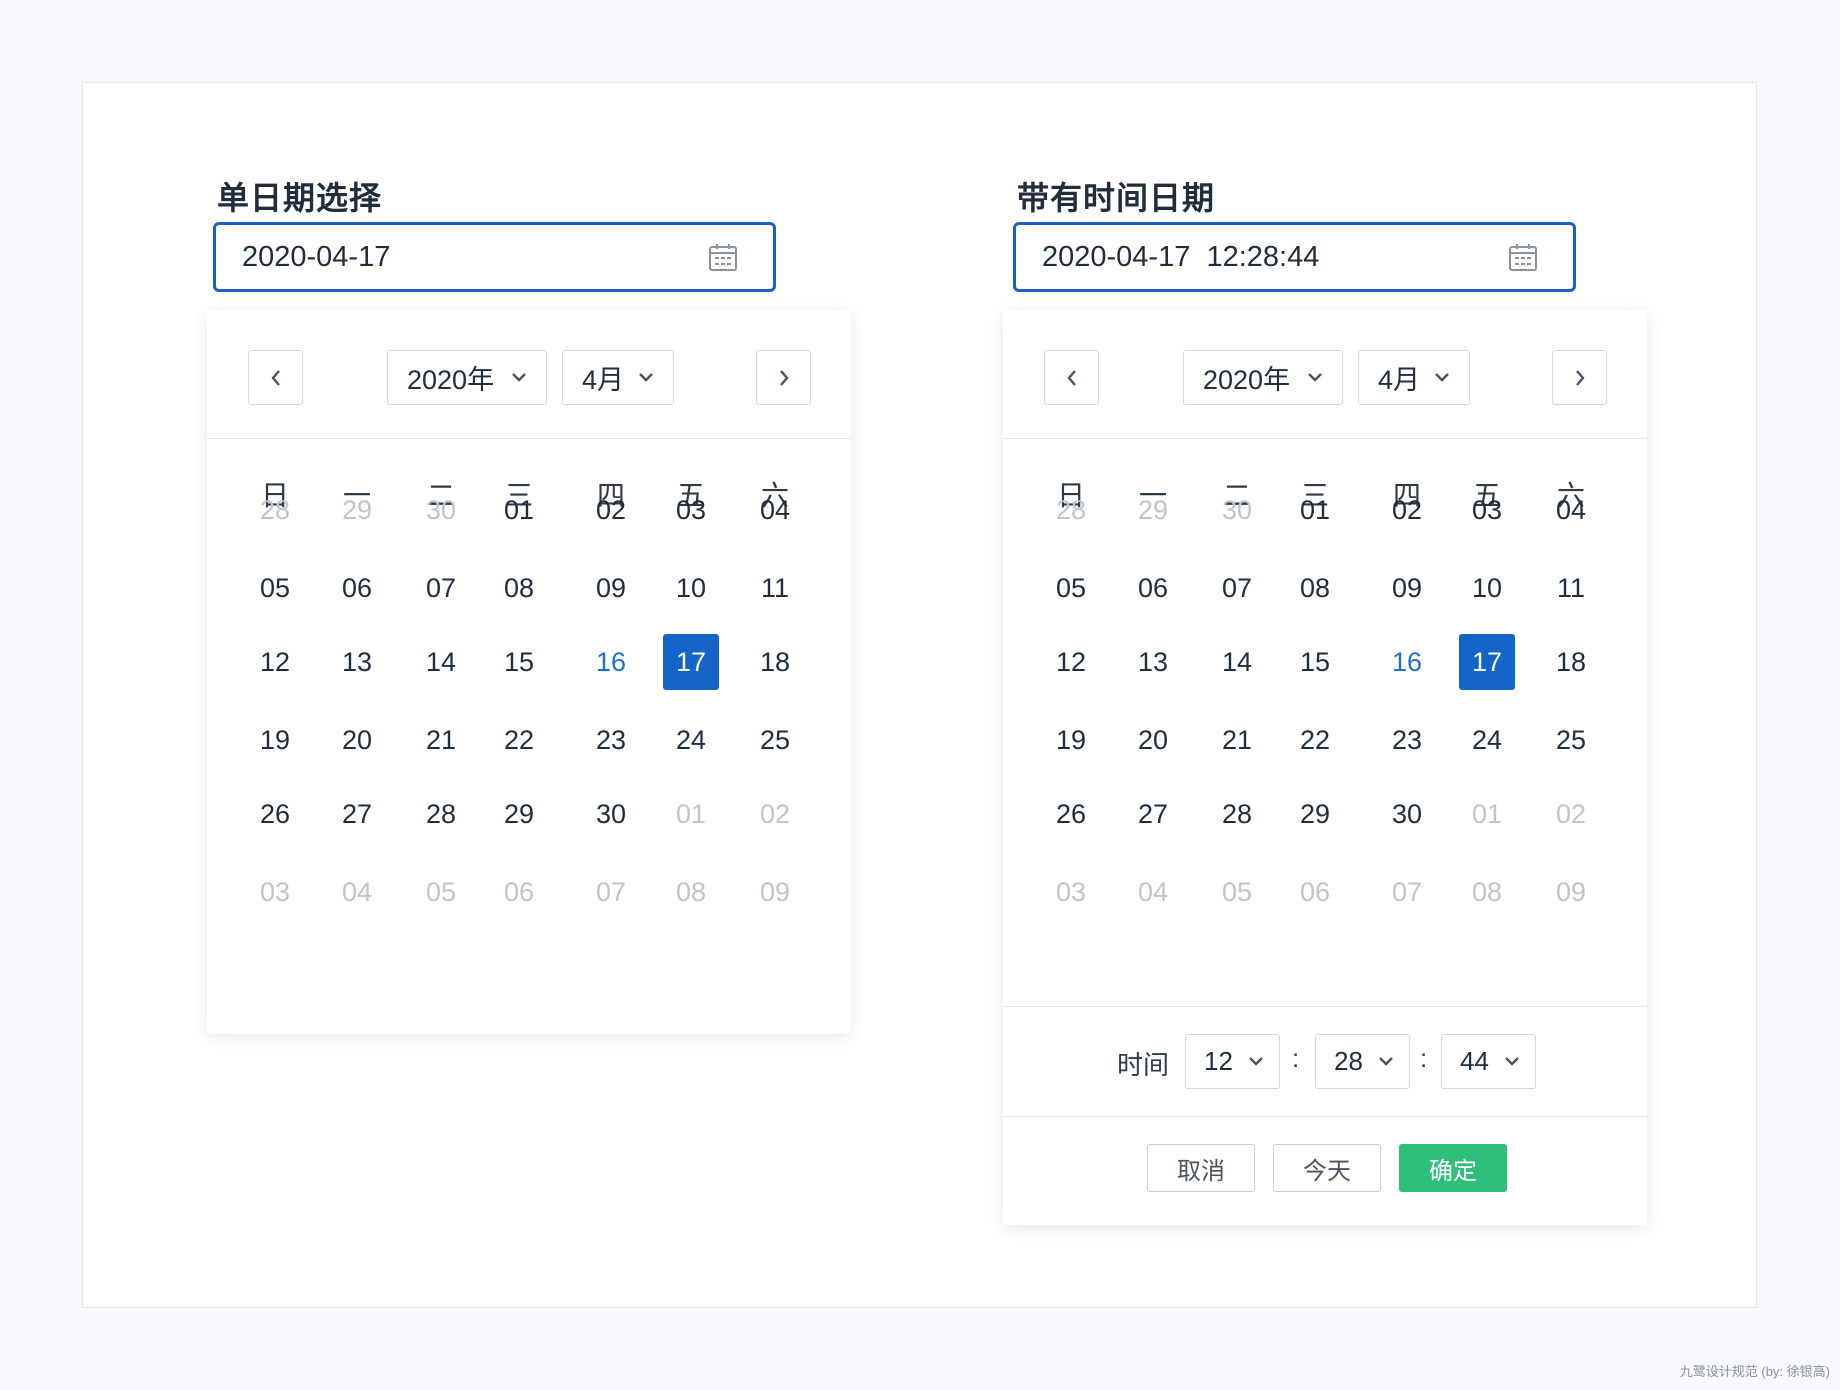 The image size is (1840, 1390). Describe the element at coordinates (494, 257) in the screenshot. I see `single-date-input: 2020-04-17` at that location.